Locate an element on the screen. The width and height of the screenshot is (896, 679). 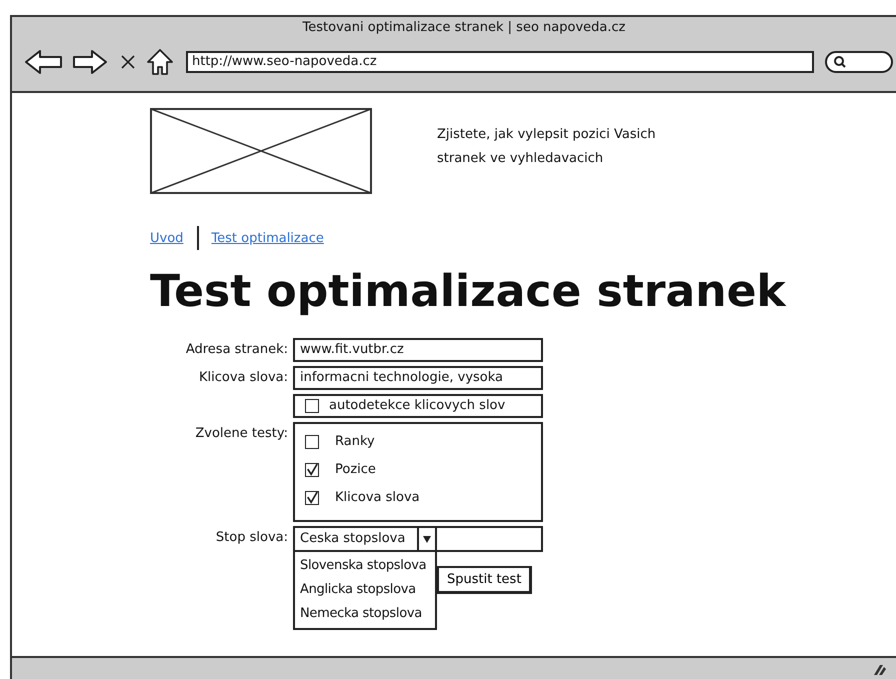
checkbox-label: Klicova slova is located at coordinates (377, 498).